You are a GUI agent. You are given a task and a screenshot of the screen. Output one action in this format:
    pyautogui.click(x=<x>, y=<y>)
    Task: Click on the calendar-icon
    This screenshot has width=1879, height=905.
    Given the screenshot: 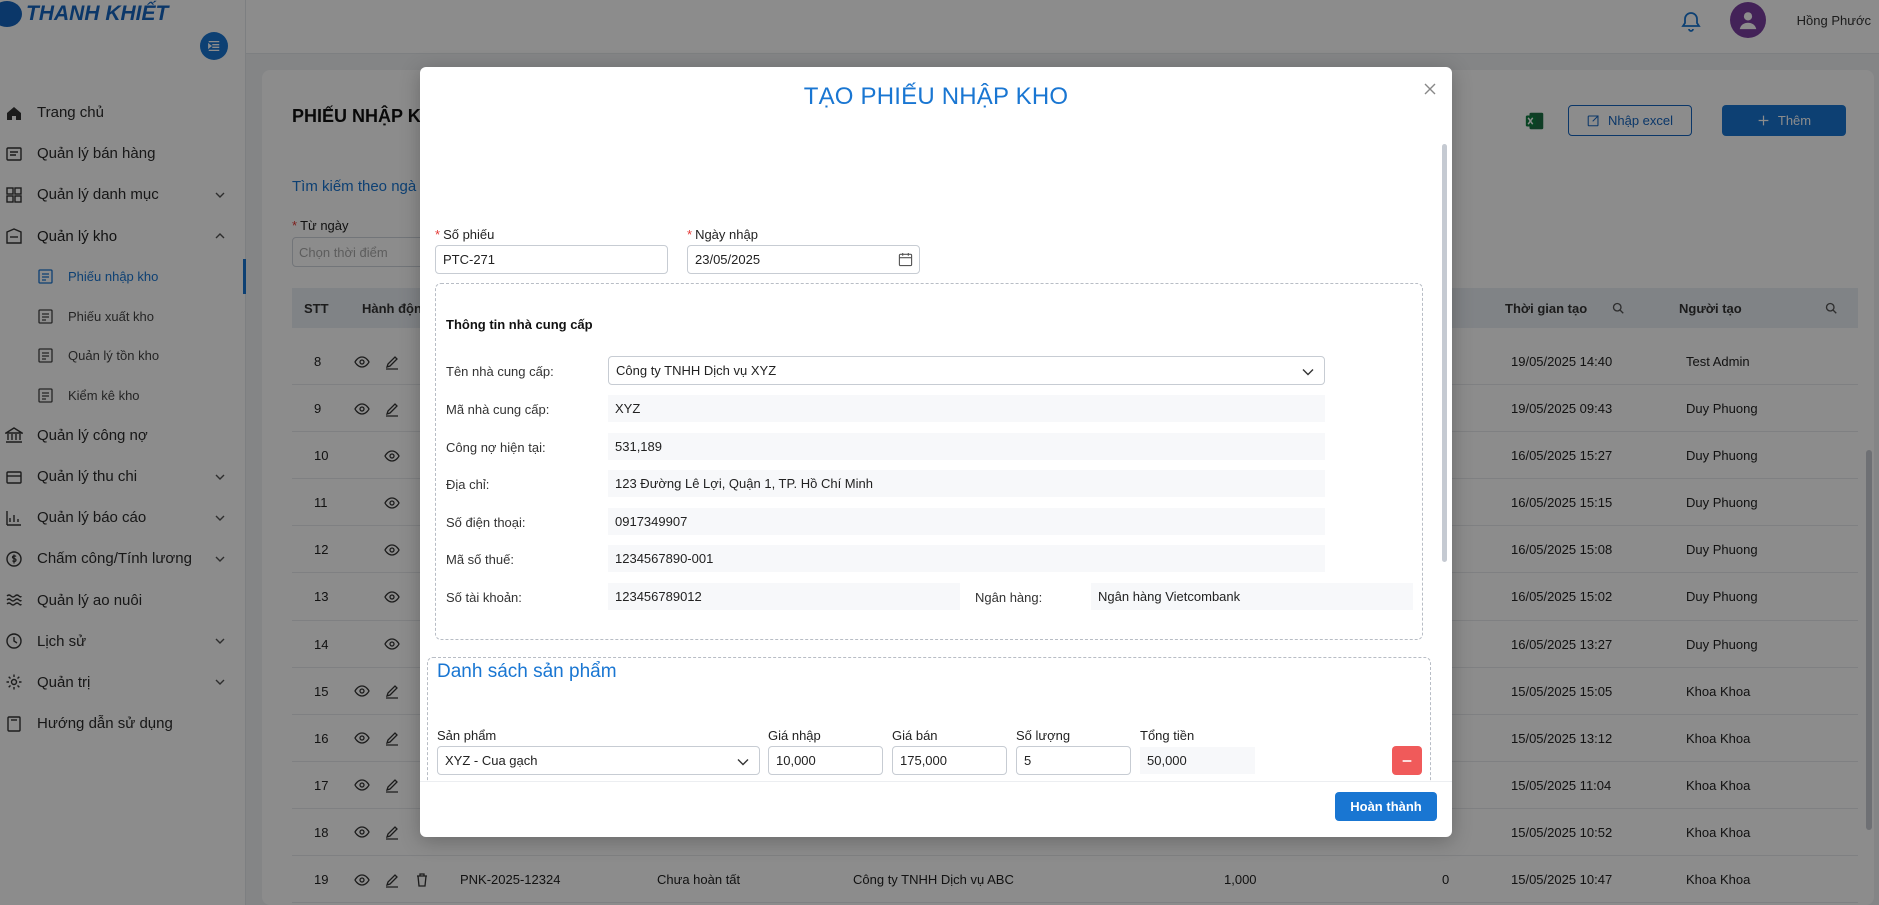 What is the action you would take?
    pyautogui.click(x=905, y=259)
    